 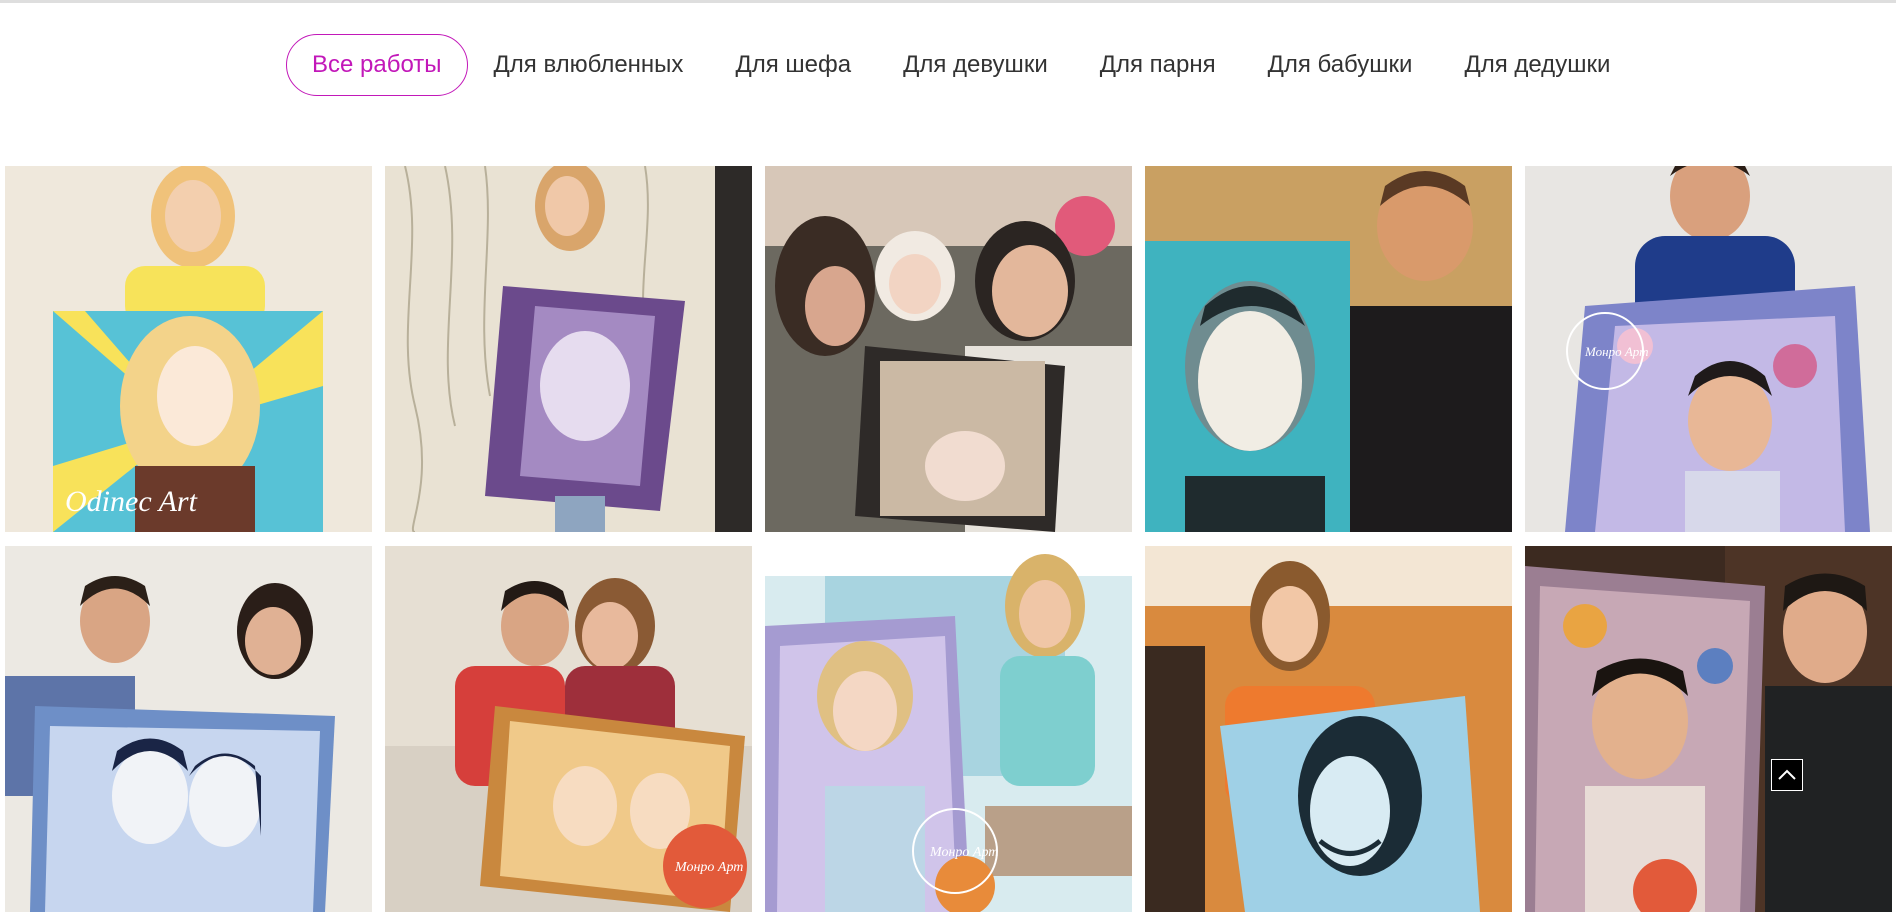 I want to click on gallery-item-woman-floral-portrait: Монро Арт, so click(x=948, y=729).